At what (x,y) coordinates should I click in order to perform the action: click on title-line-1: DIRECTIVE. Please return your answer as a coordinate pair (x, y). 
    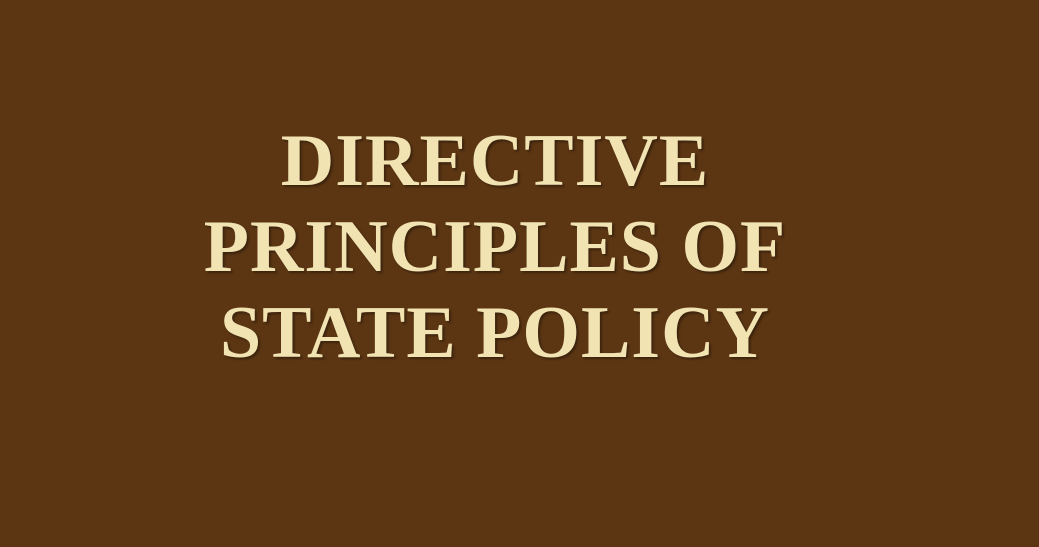
    Looking at the image, I should click on (495, 161).